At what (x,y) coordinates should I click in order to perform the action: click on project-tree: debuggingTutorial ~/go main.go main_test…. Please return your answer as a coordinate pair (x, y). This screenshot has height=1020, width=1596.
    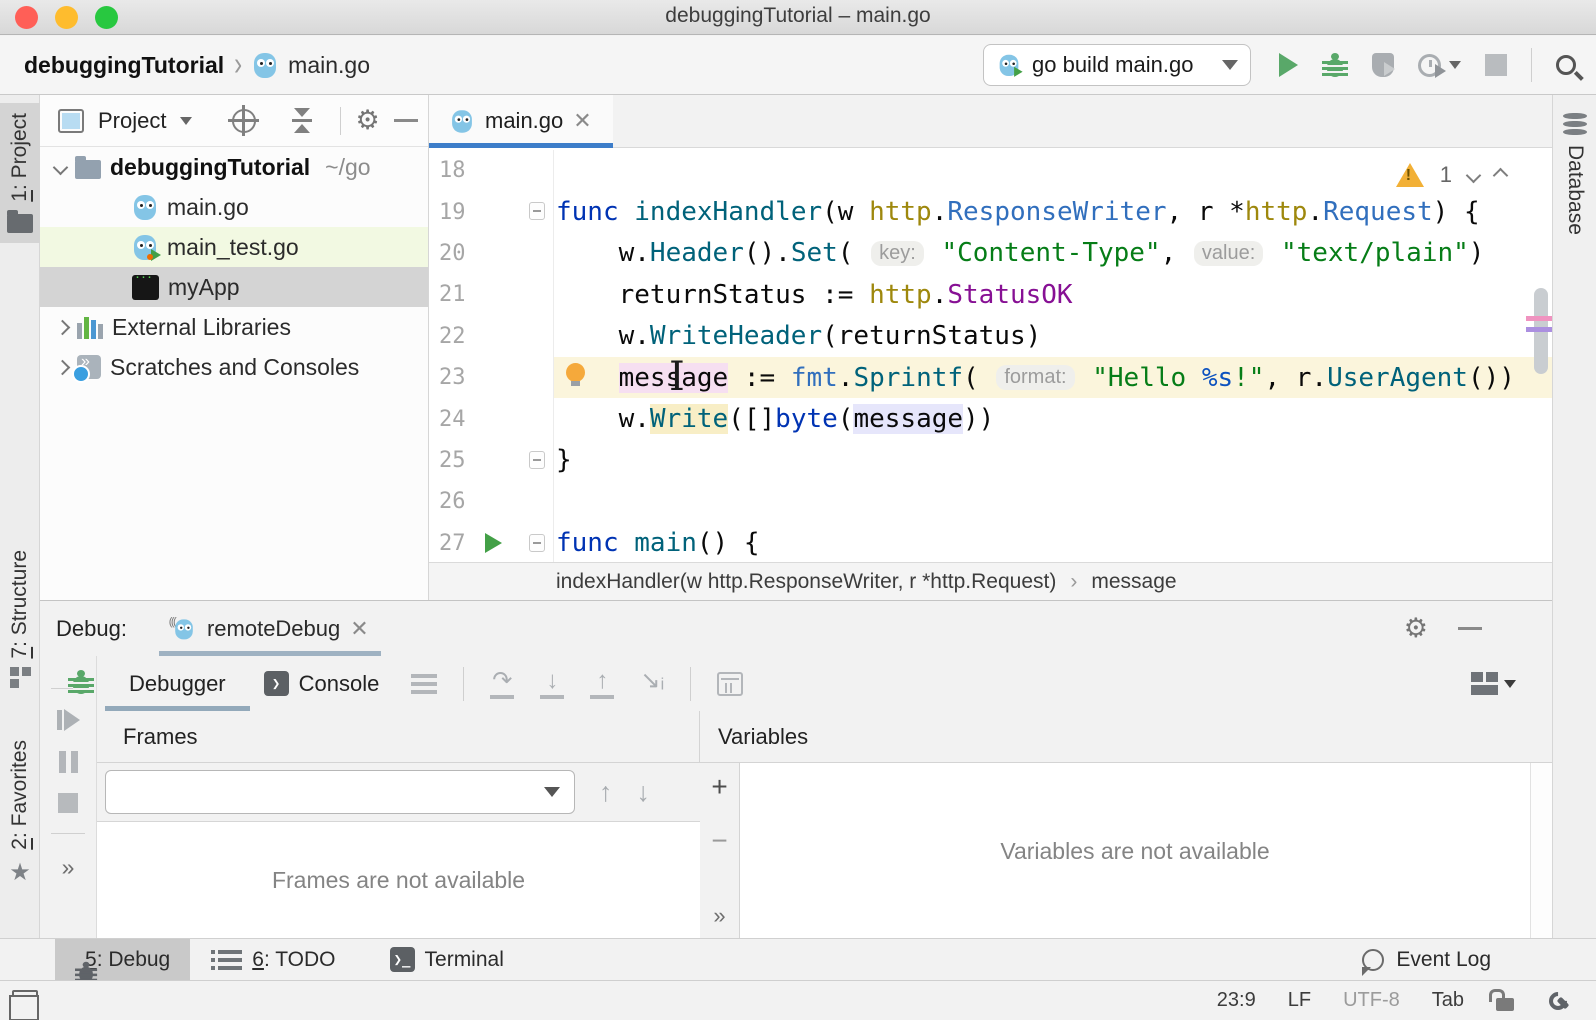
    Looking at the image, I should click on (234, 267).